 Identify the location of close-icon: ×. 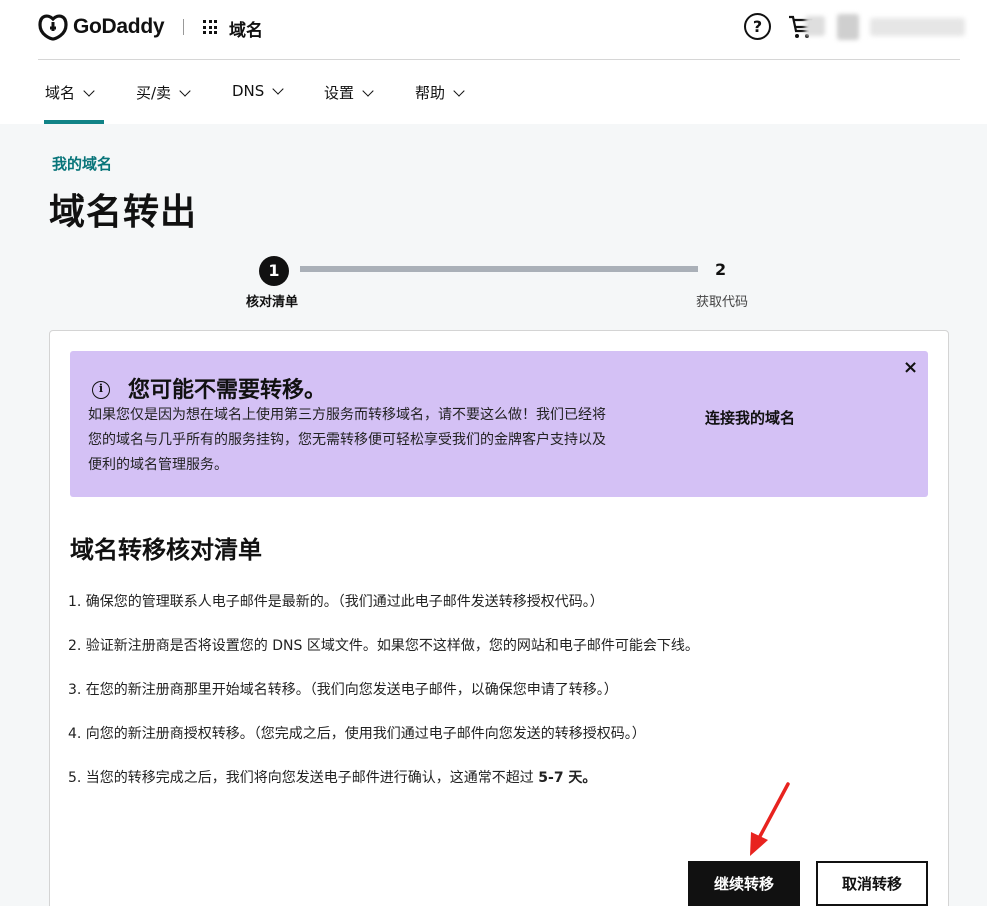
(910, 367).